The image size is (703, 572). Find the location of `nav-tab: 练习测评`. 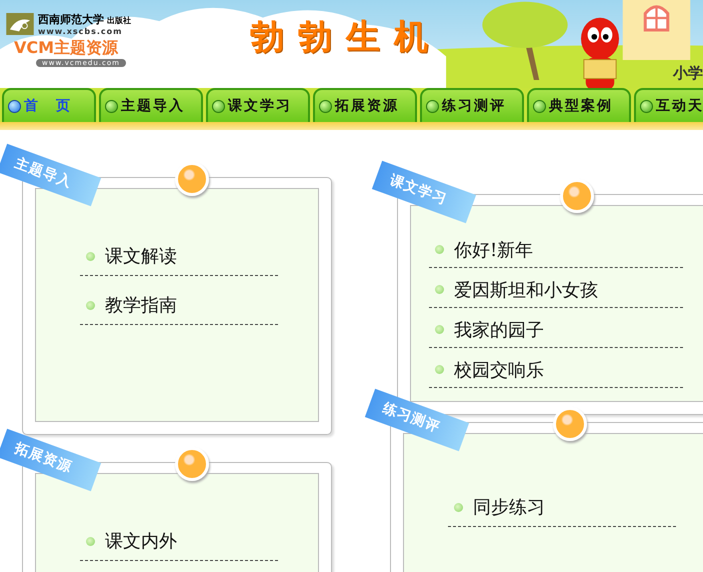

nav-tab: 练习测评 is located at coordinates (472, 105).